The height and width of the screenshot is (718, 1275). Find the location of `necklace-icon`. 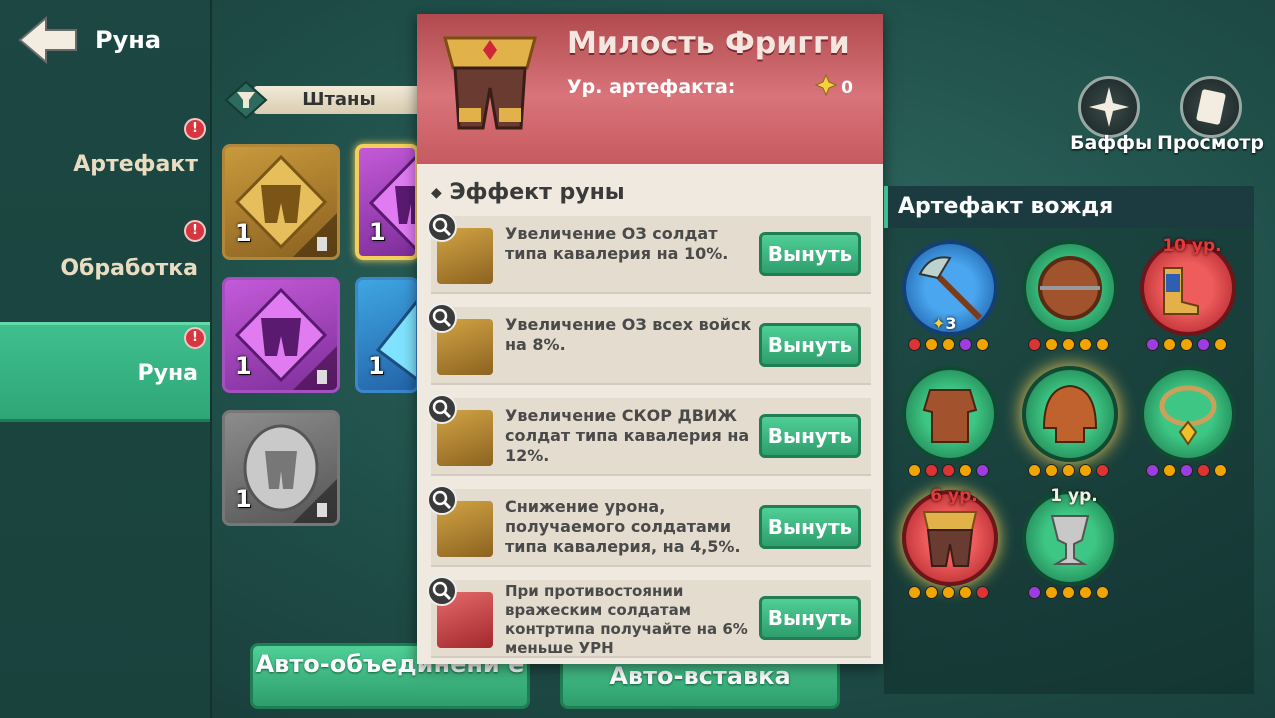

necklace-icon is located at coordinates (1188, 415).